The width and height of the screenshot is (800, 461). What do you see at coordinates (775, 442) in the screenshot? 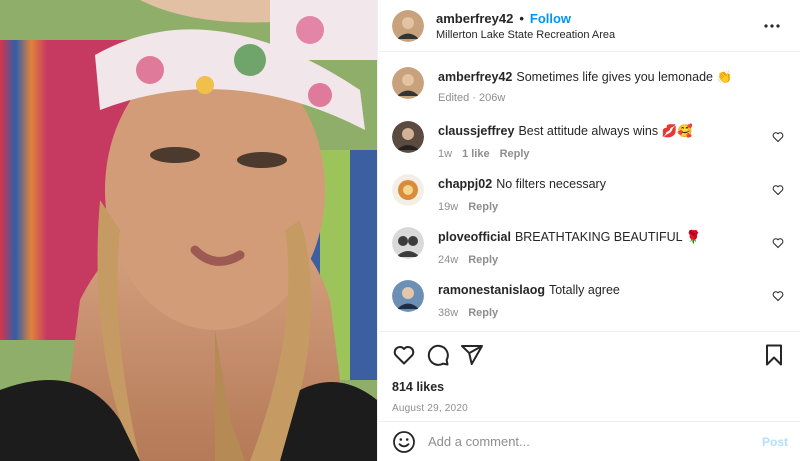
I see `post-comment-button: Post` at bounding box center [775, 442].